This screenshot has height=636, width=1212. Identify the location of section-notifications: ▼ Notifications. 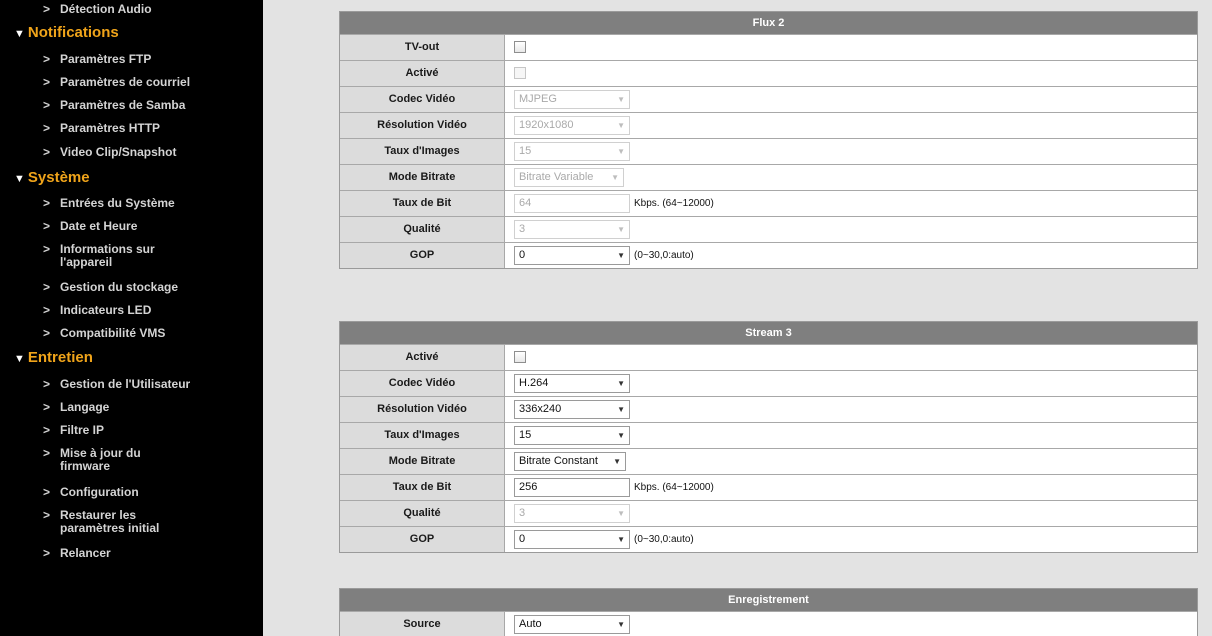
(66, 33).